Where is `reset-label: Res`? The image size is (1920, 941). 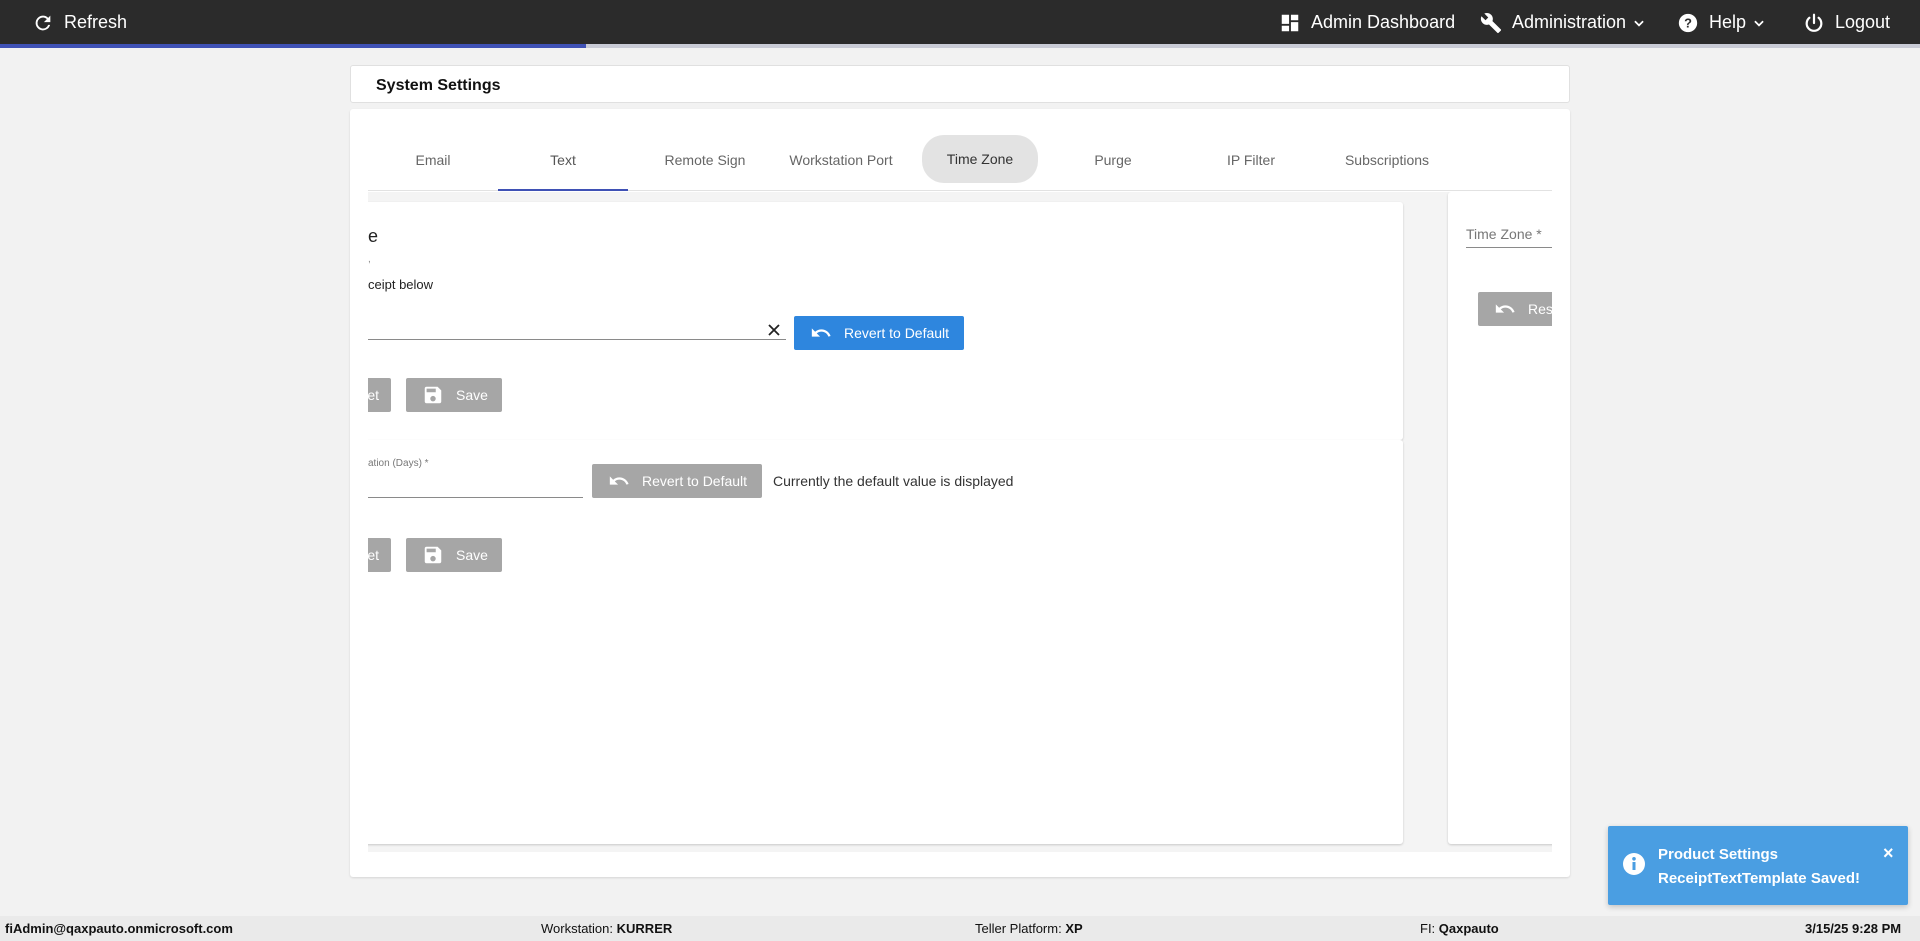
reset-label: Res is located at coordinates (1540, 309).